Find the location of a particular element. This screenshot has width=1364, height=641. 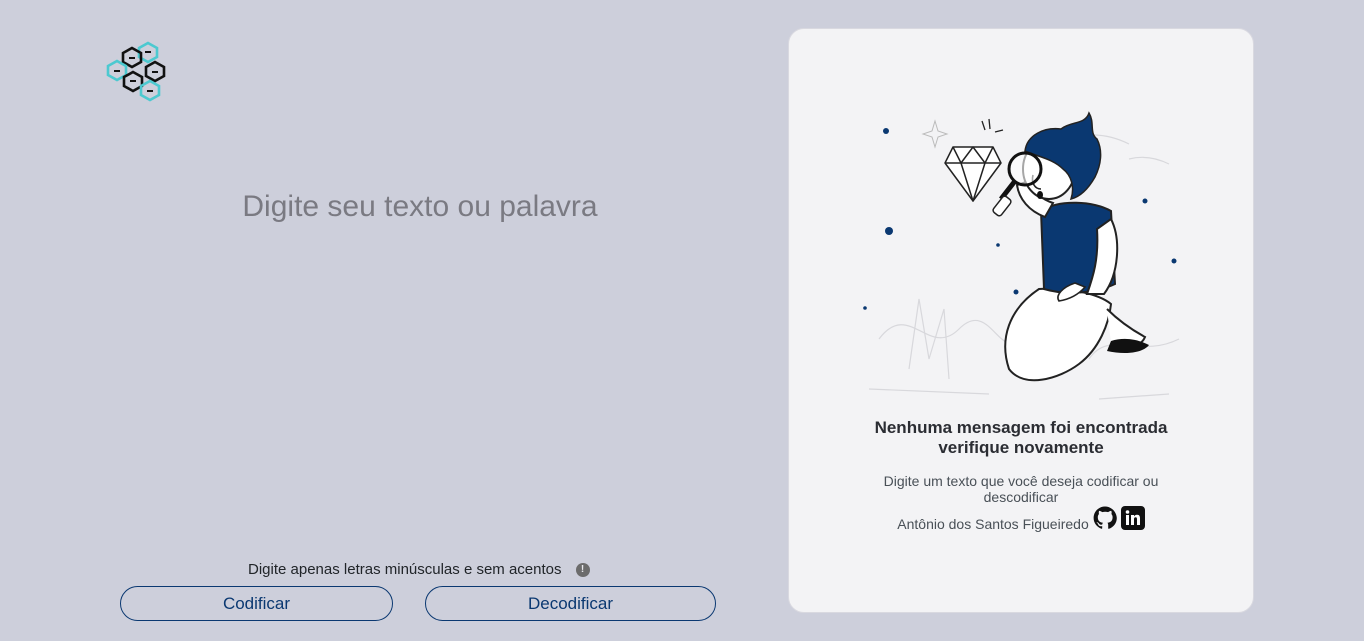

searching-person-illustration is located at coordinates (1021, 255).